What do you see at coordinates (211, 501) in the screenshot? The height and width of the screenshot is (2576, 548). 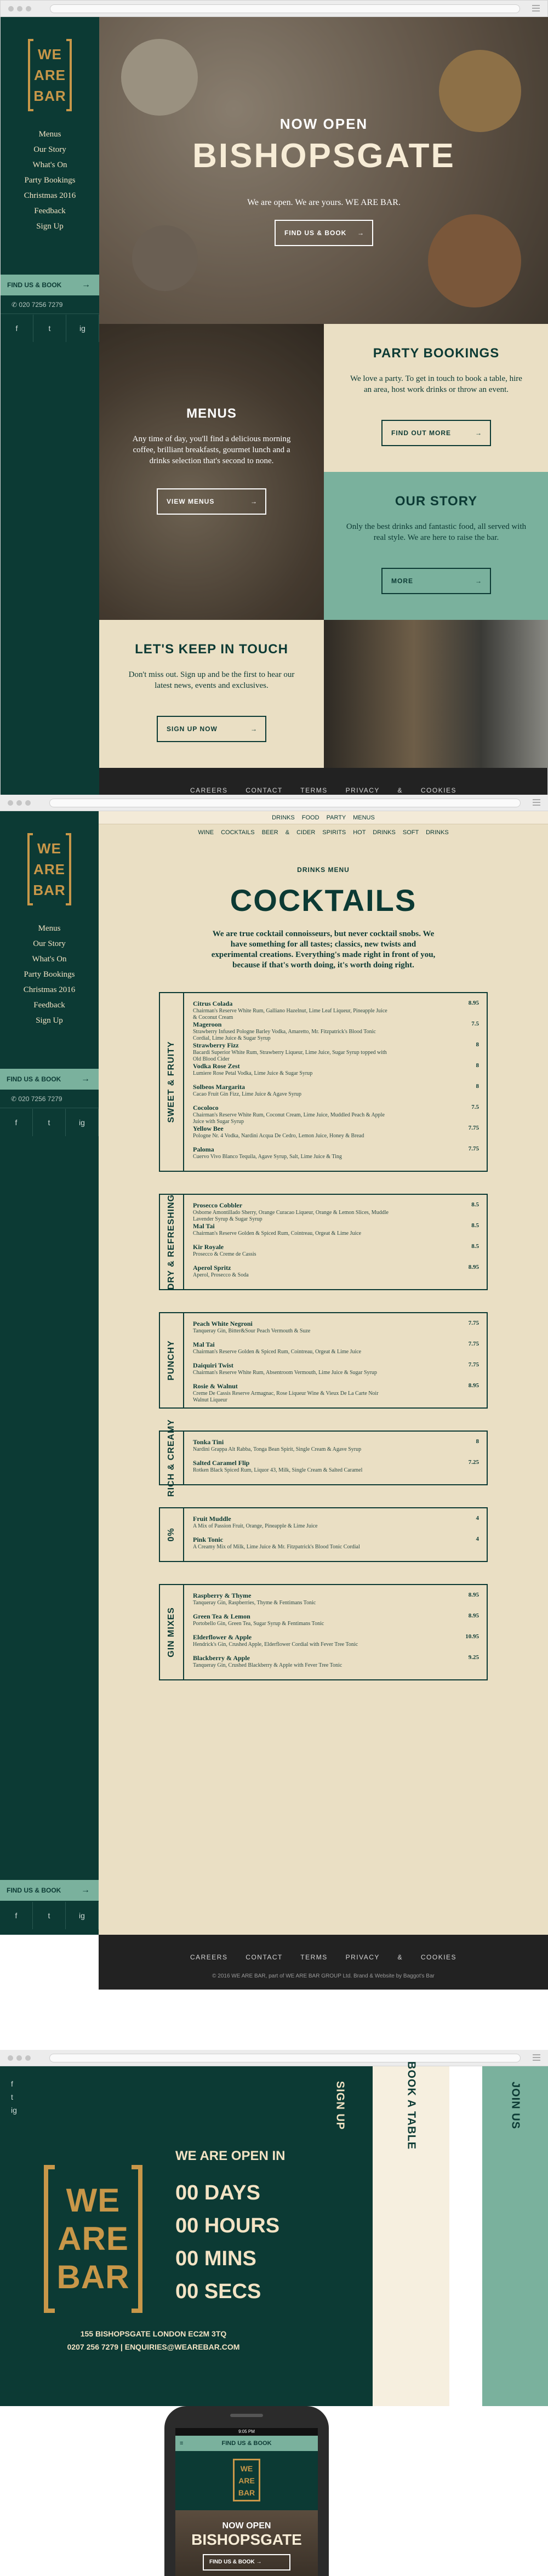 I see `view-menus-button: VIEW MENUS →` at bounding box center [211, 501].